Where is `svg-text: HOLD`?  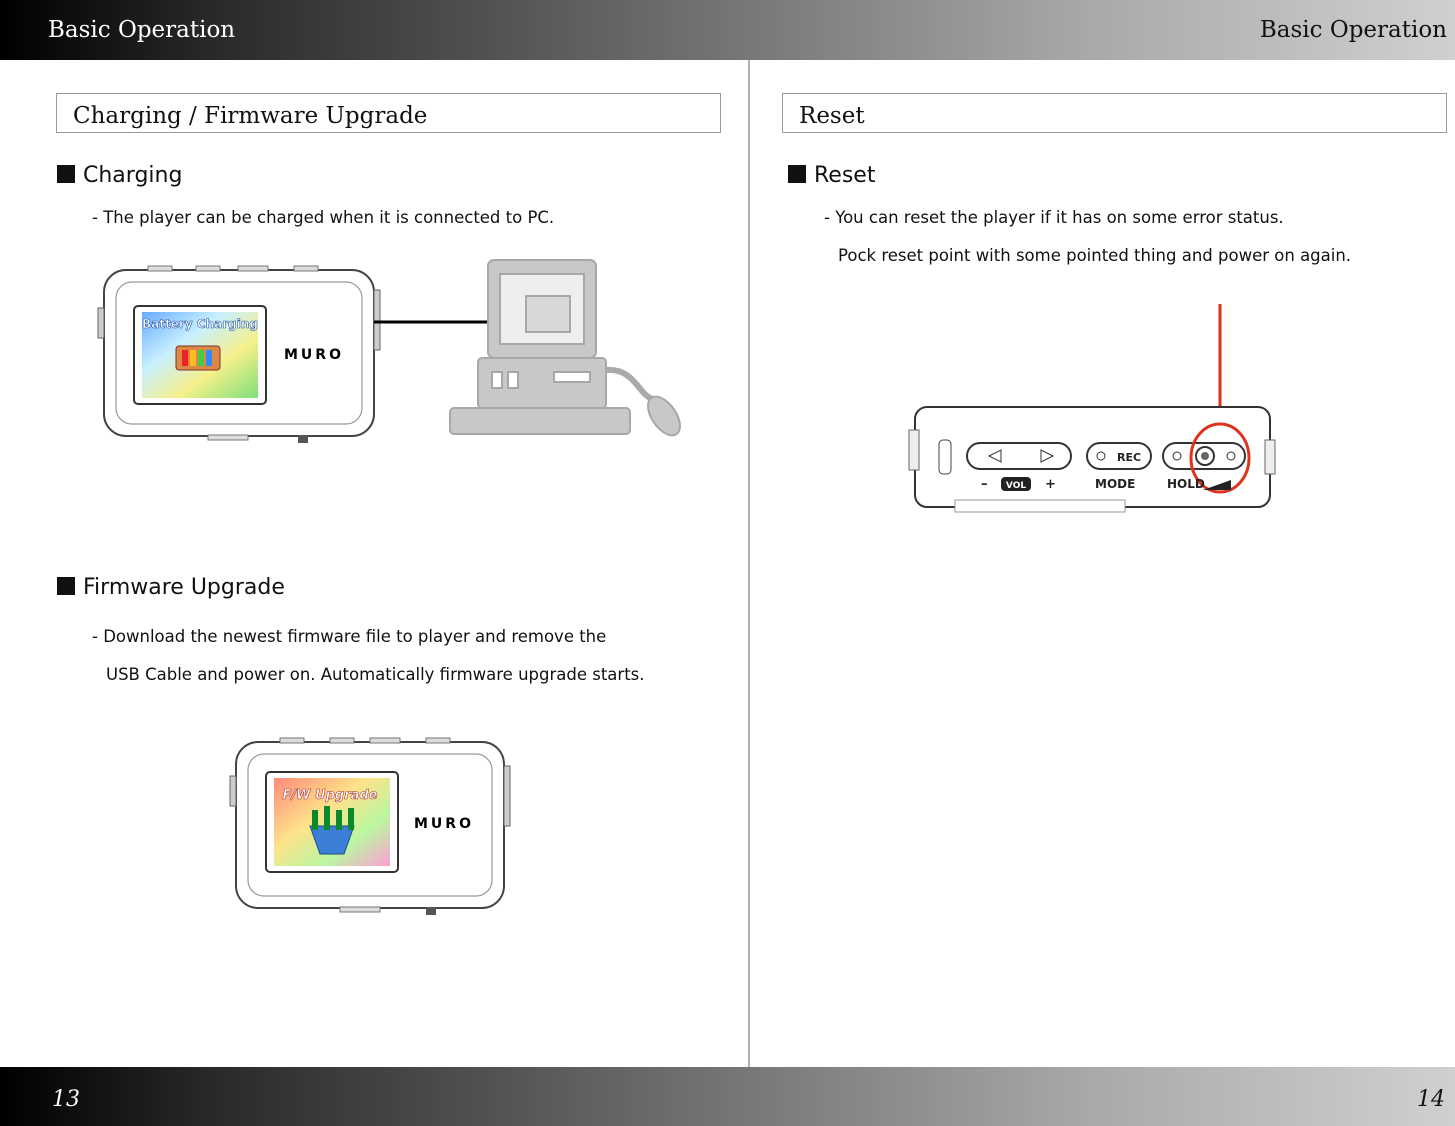
svg-text: HOLD is located at coordinates (1186, 484).